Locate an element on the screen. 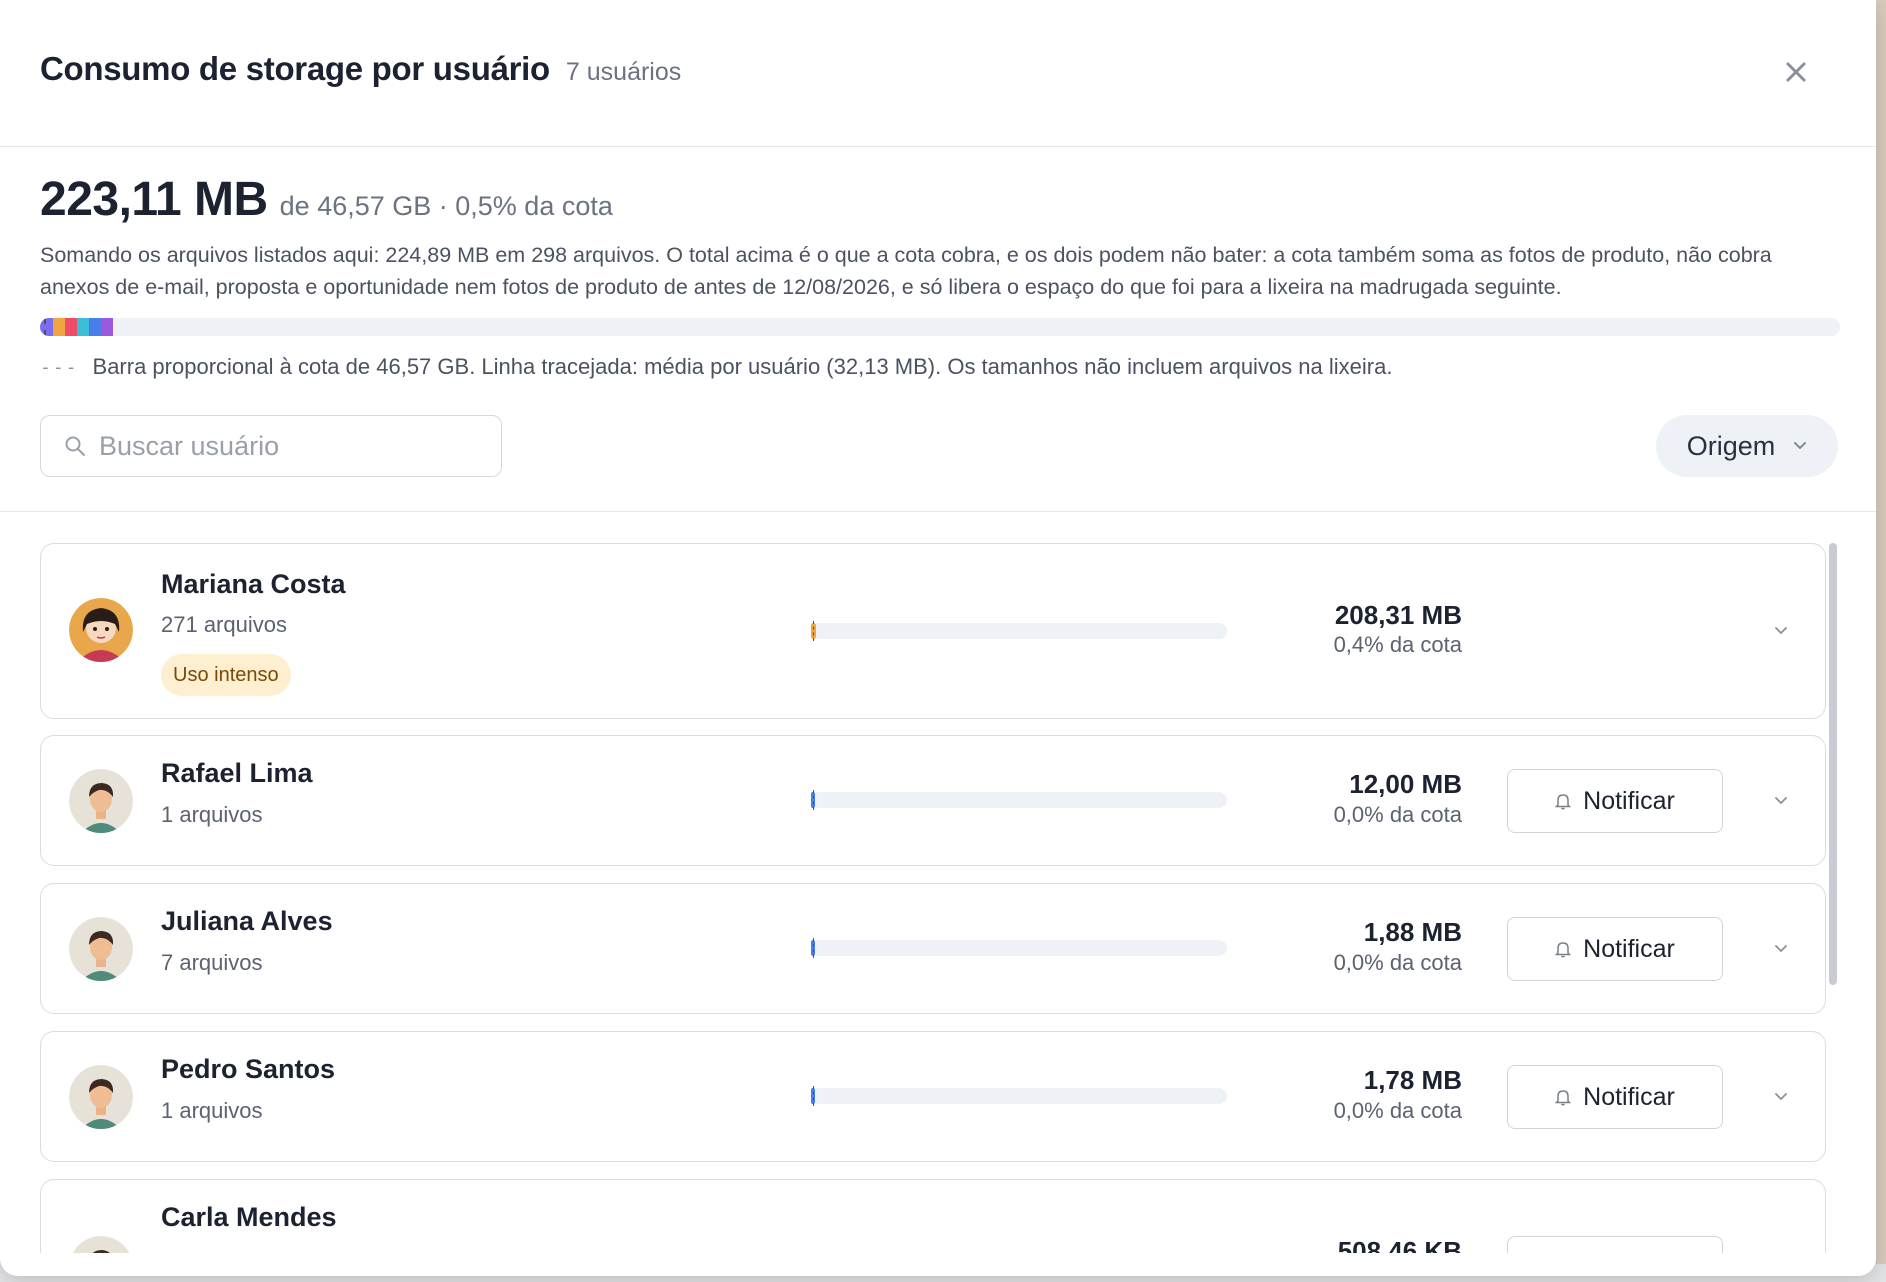 The width and height of the screenshot is (1886, 1282). average-line is located at coordinates (45, 327).